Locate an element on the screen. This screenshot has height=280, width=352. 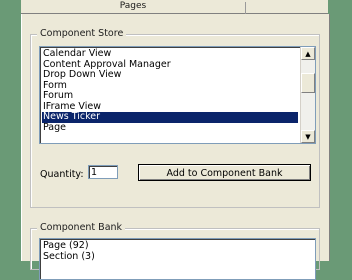
list-item: Page is located at coordinates (170, 128).